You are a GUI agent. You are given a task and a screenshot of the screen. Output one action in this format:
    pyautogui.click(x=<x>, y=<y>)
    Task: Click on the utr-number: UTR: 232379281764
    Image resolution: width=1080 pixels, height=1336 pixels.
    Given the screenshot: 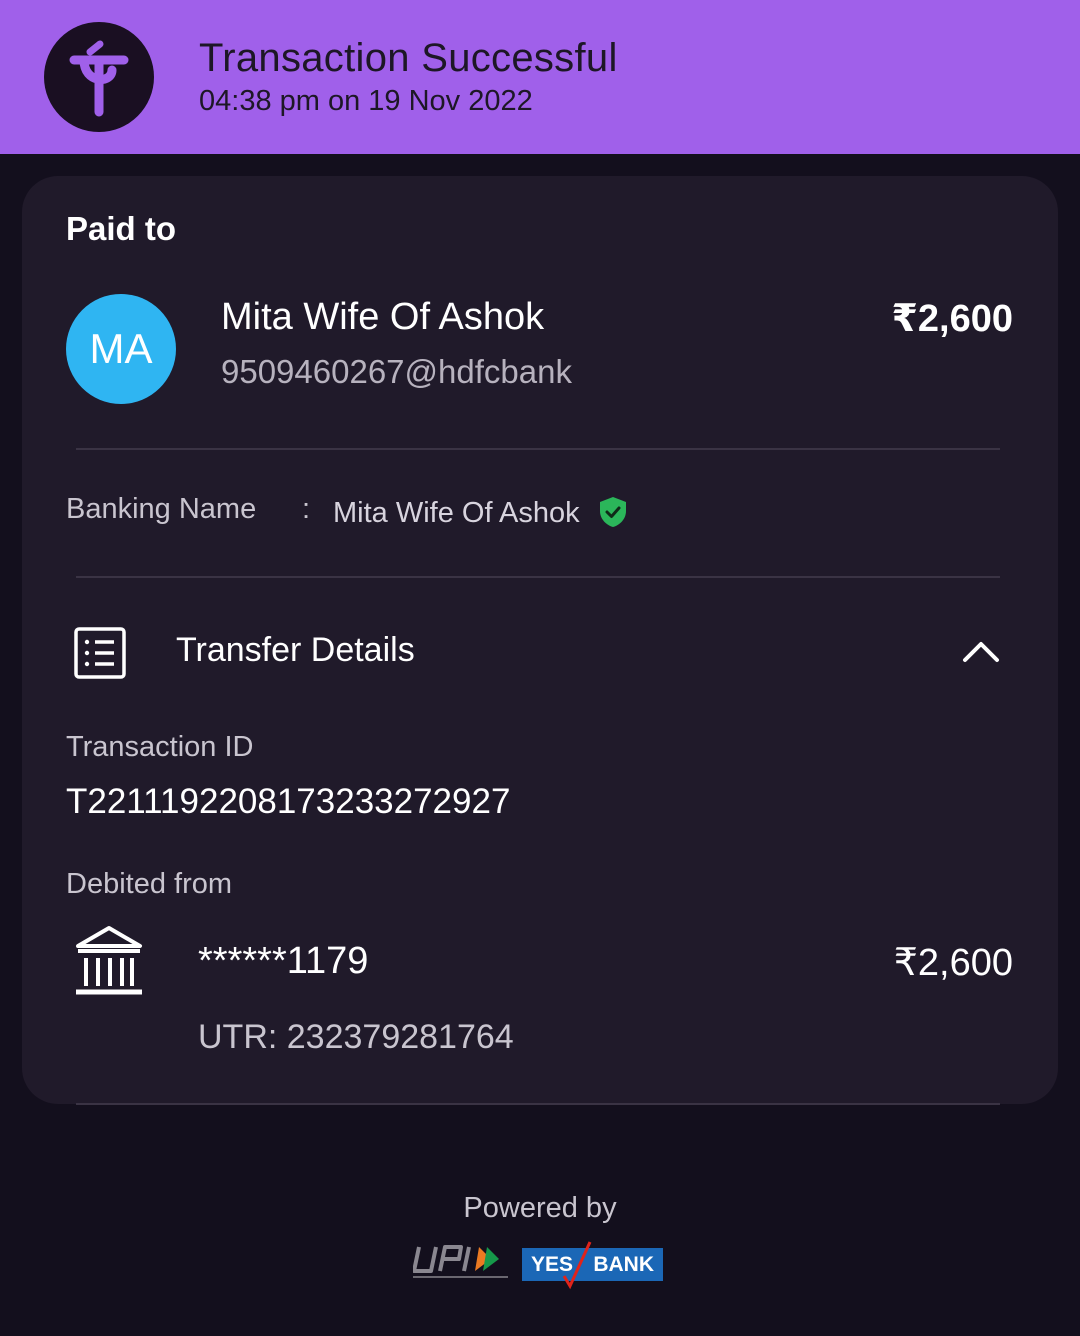 What is the action you would take?
    pyautogui.click(x=356, y=1037)
    